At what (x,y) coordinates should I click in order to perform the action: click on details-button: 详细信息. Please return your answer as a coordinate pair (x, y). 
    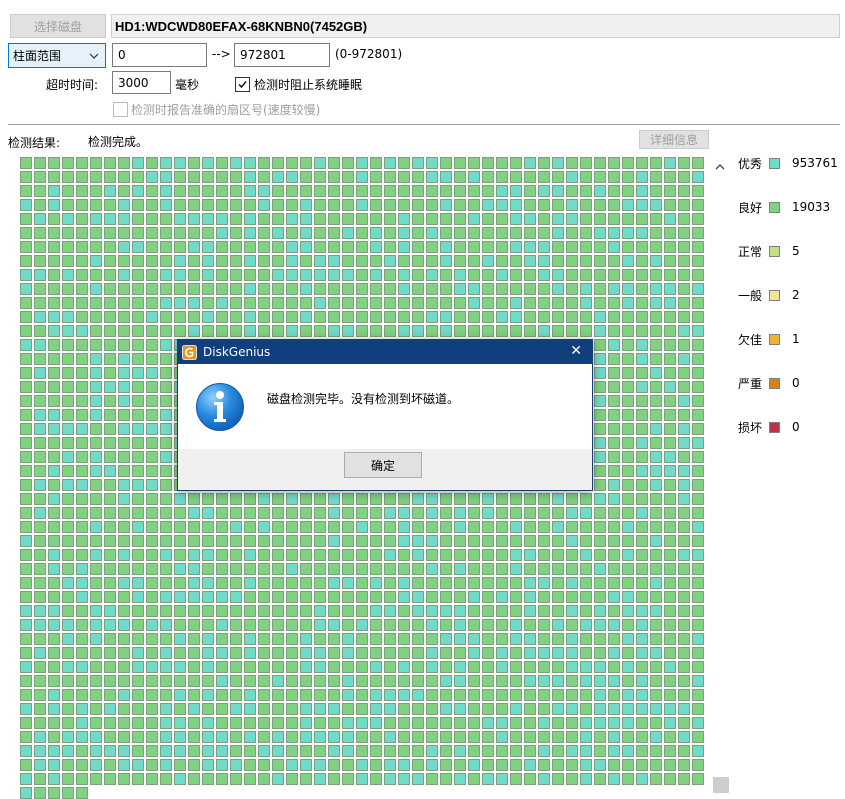
    Looking at the image, I should click on (674, 139).